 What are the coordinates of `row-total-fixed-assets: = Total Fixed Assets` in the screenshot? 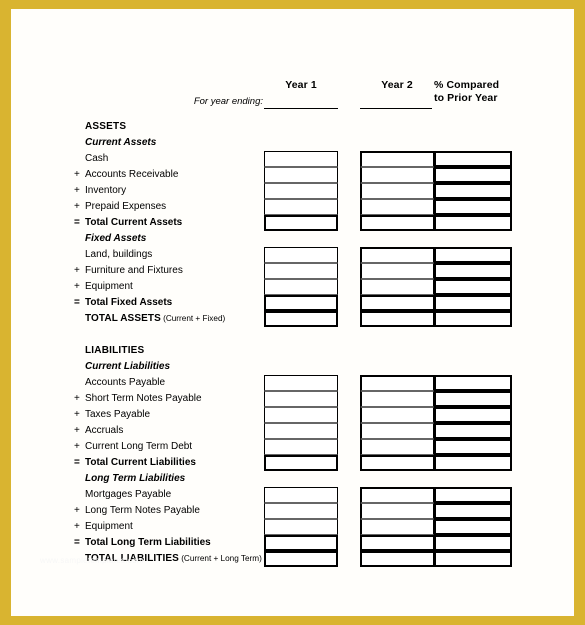 It's located at (174, 303).